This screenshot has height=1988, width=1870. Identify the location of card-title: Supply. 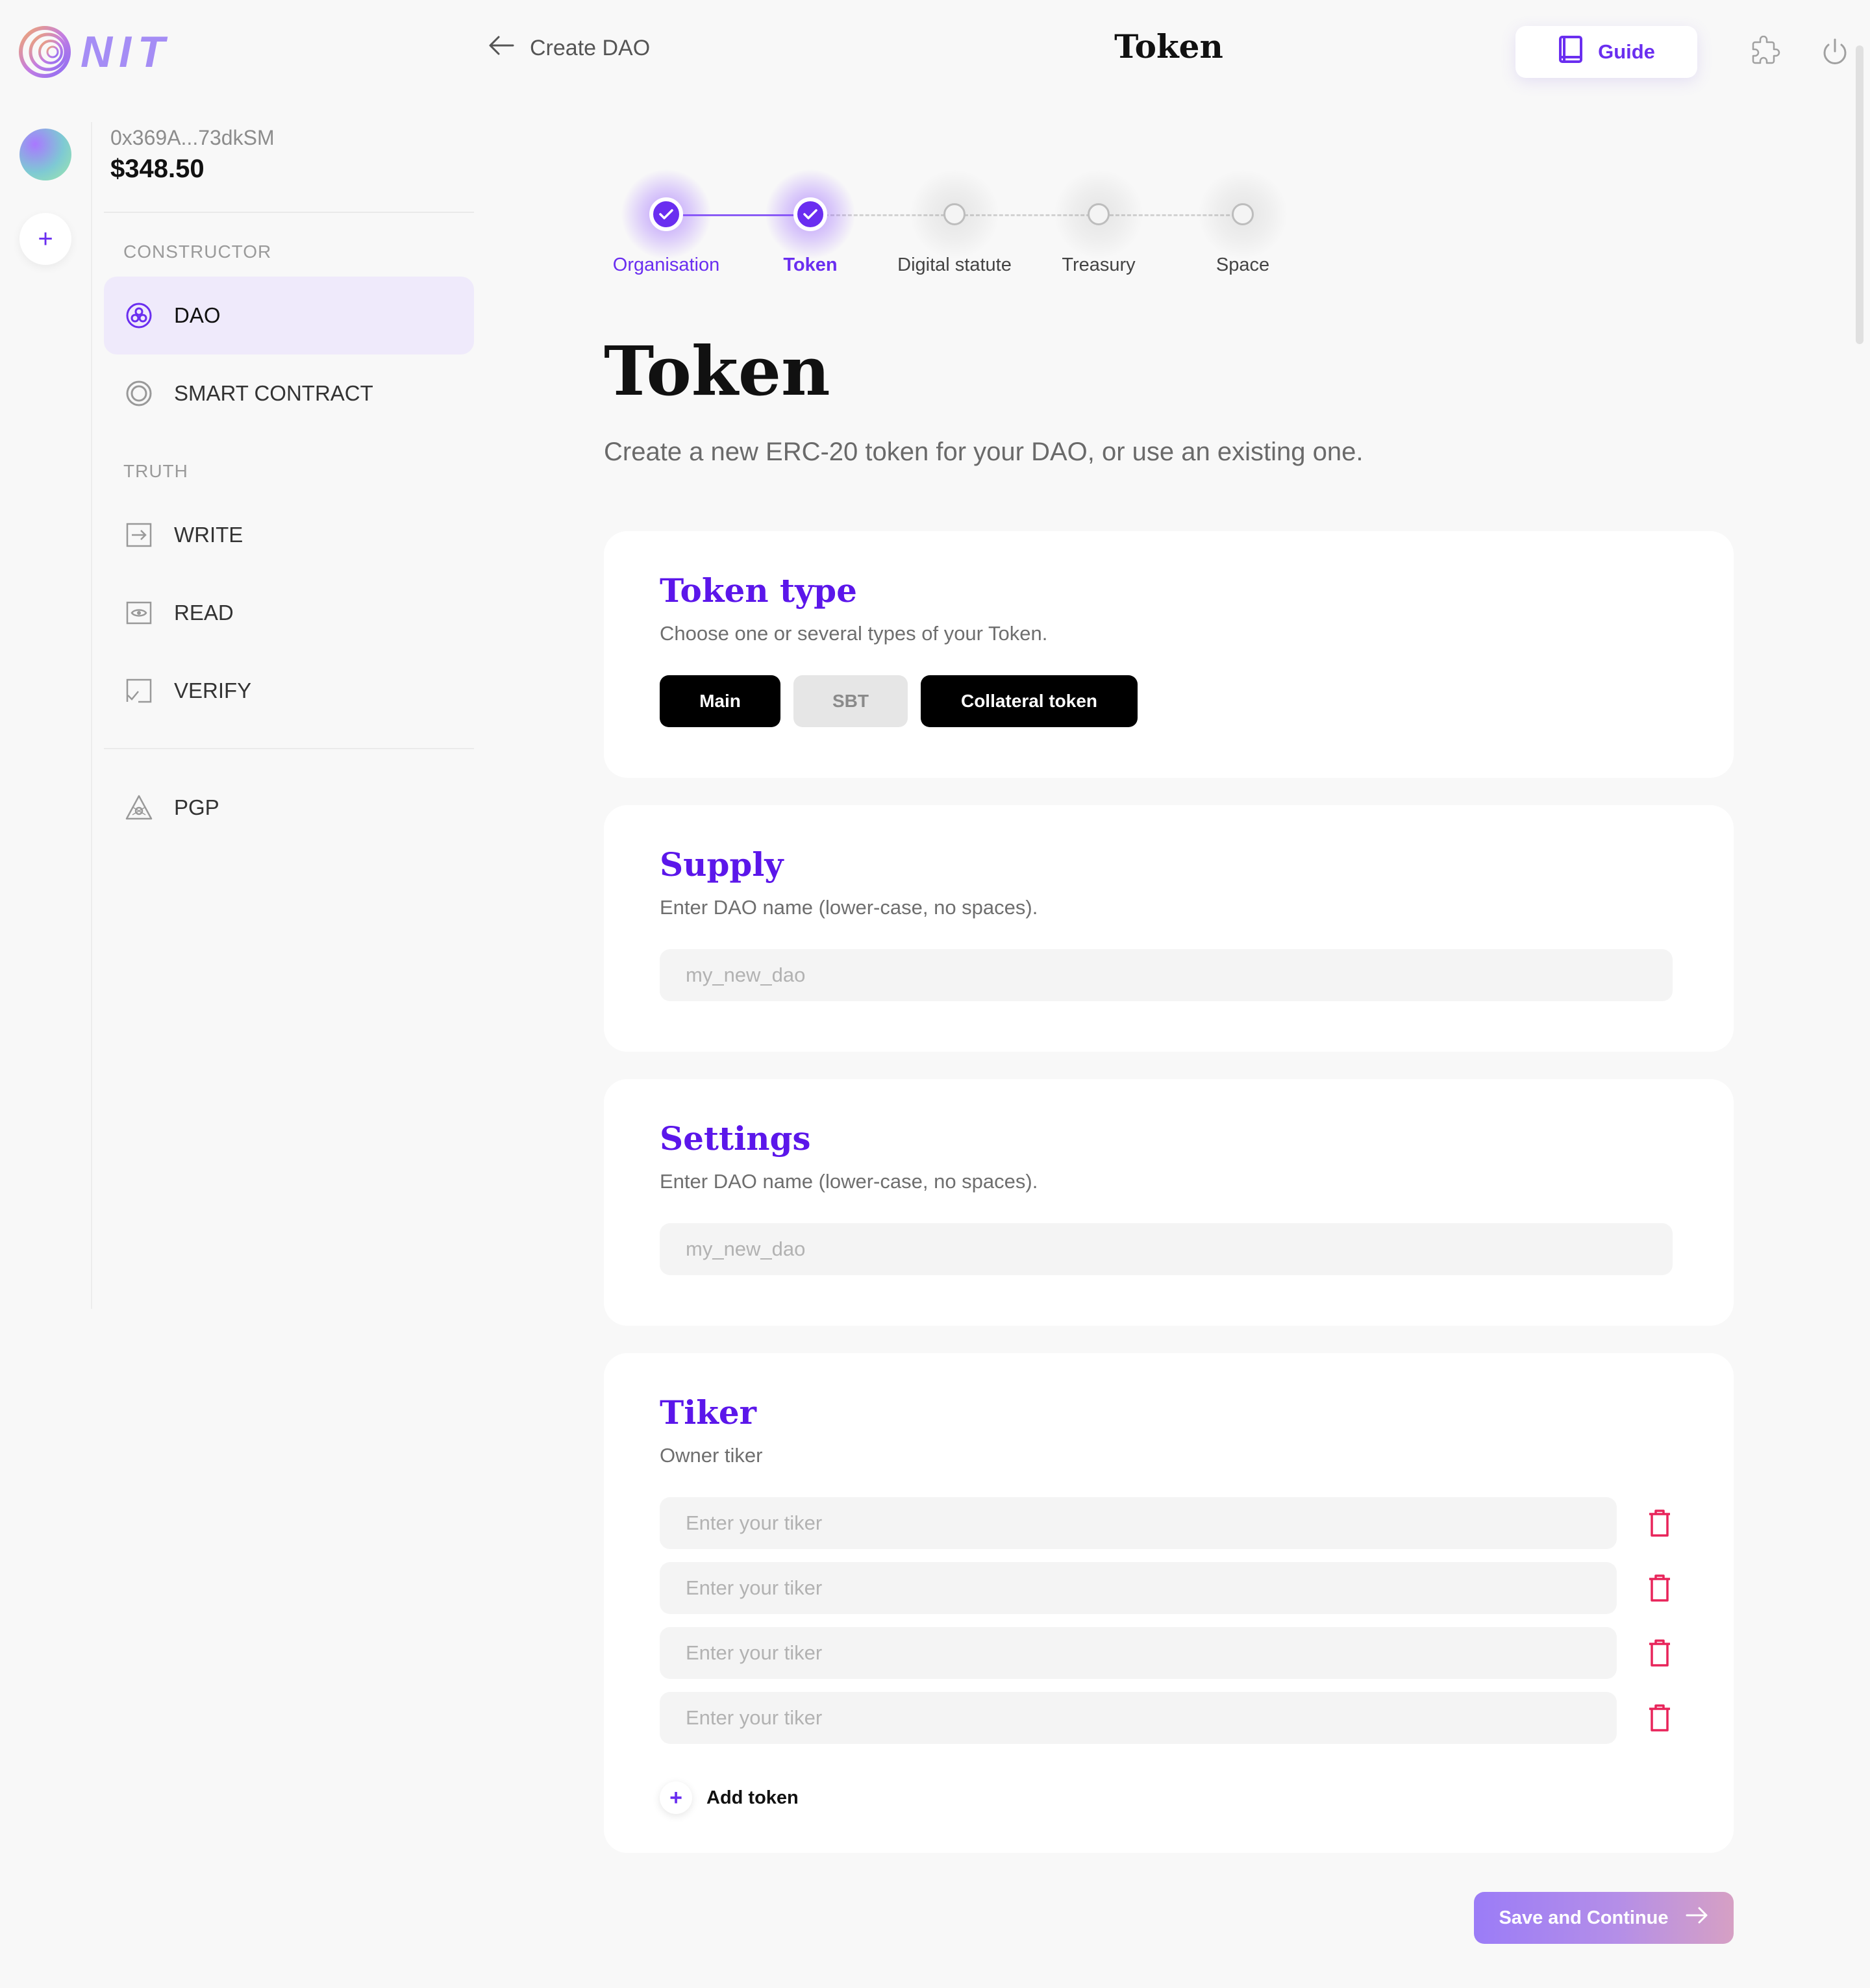
(722, 865).